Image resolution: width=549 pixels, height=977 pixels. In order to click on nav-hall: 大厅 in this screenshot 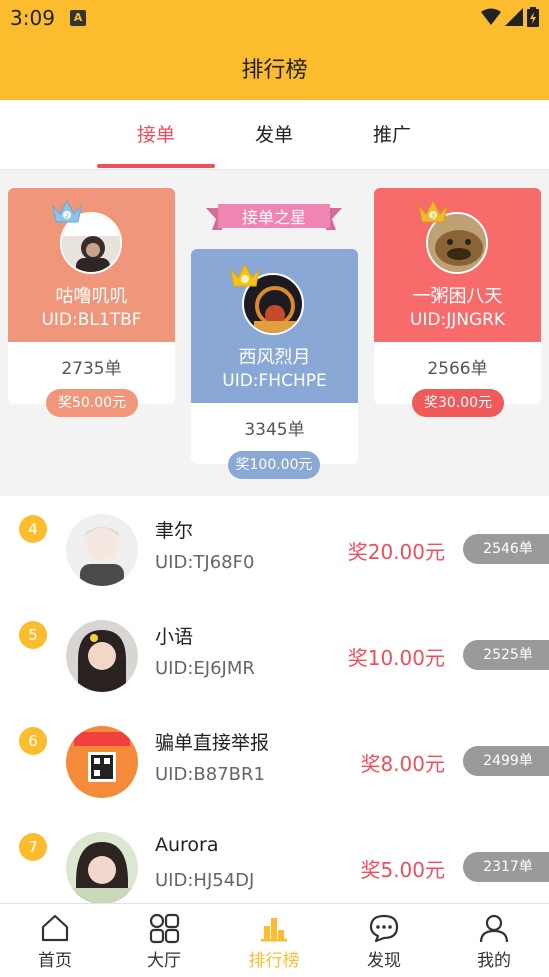, I will do `click(164, 941)`.